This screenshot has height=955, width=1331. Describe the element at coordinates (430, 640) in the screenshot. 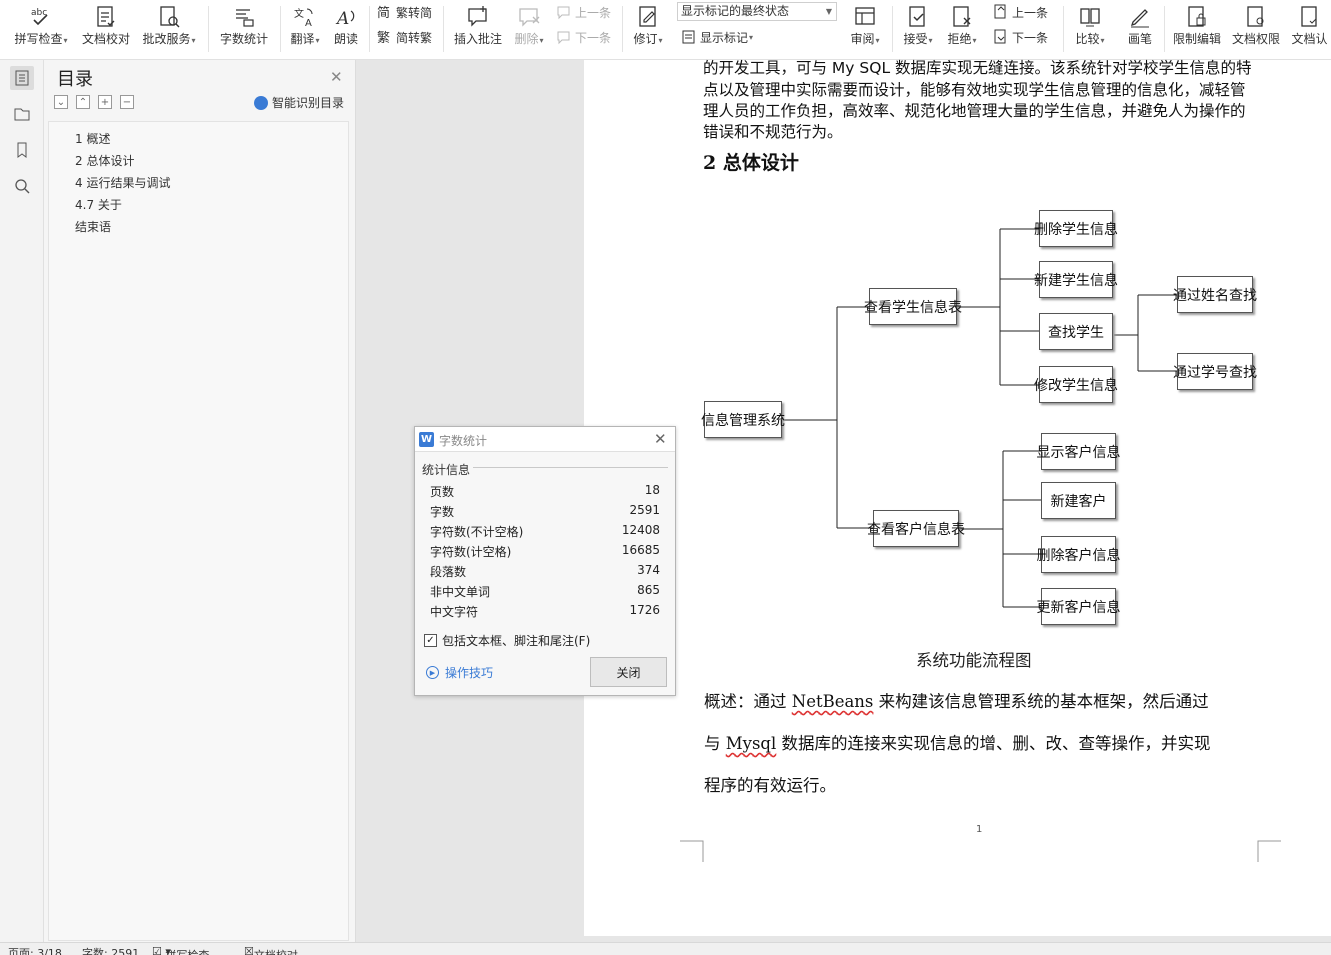

I see `checkmark-icon: ✓` at that location.